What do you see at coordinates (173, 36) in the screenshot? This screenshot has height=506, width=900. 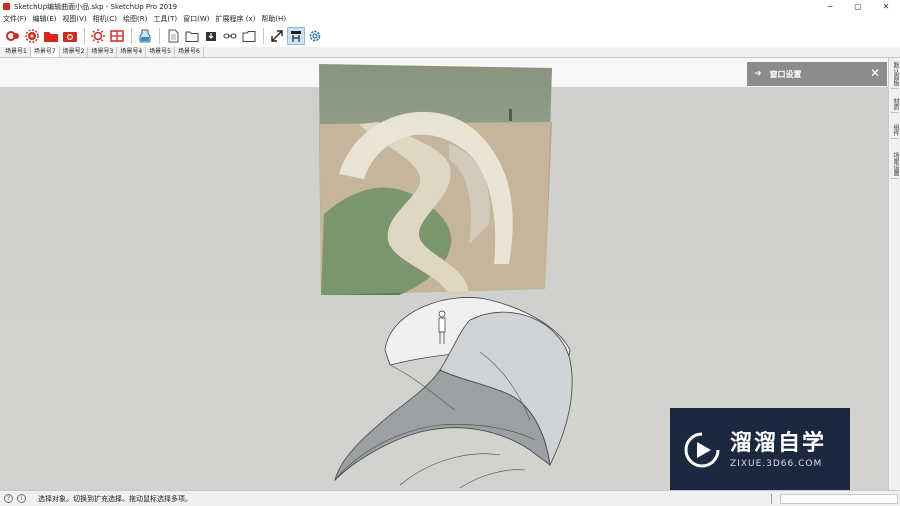 I see `document-icon` at bounding box center [173, 36].